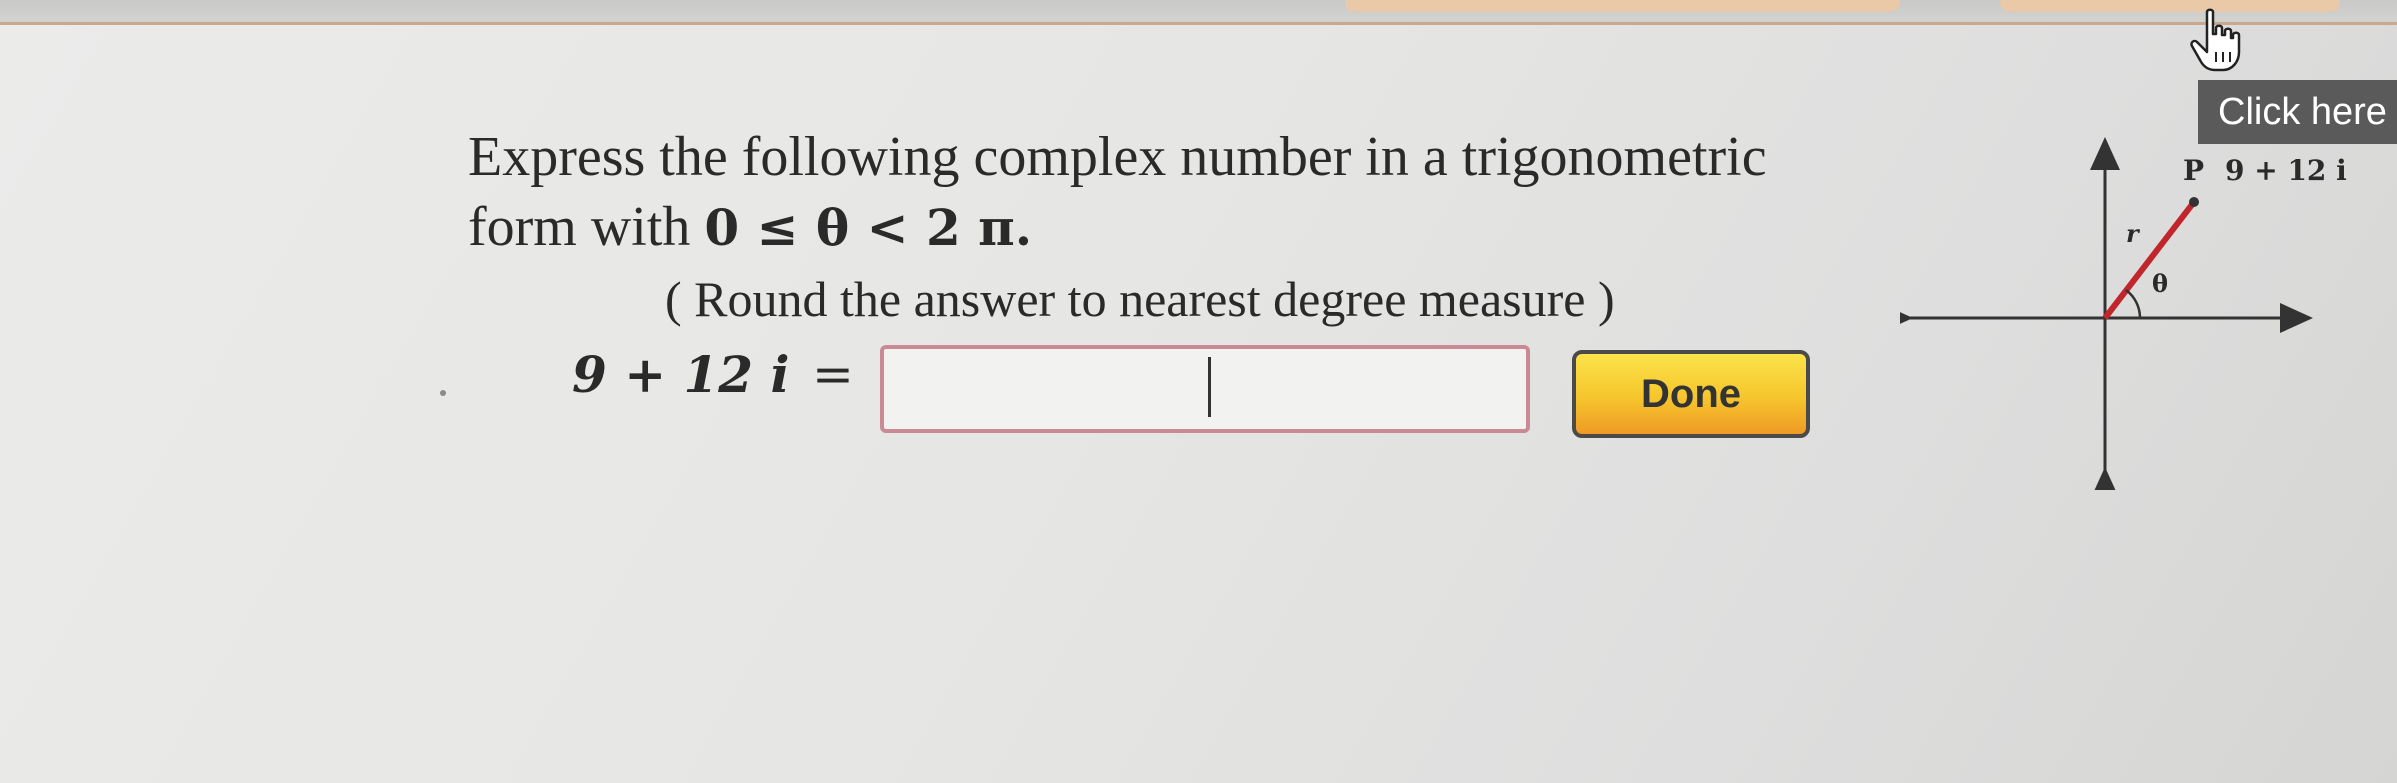  I want to click on angle-condition: 0 ≤ θ < 2 π., so click(868, 227).